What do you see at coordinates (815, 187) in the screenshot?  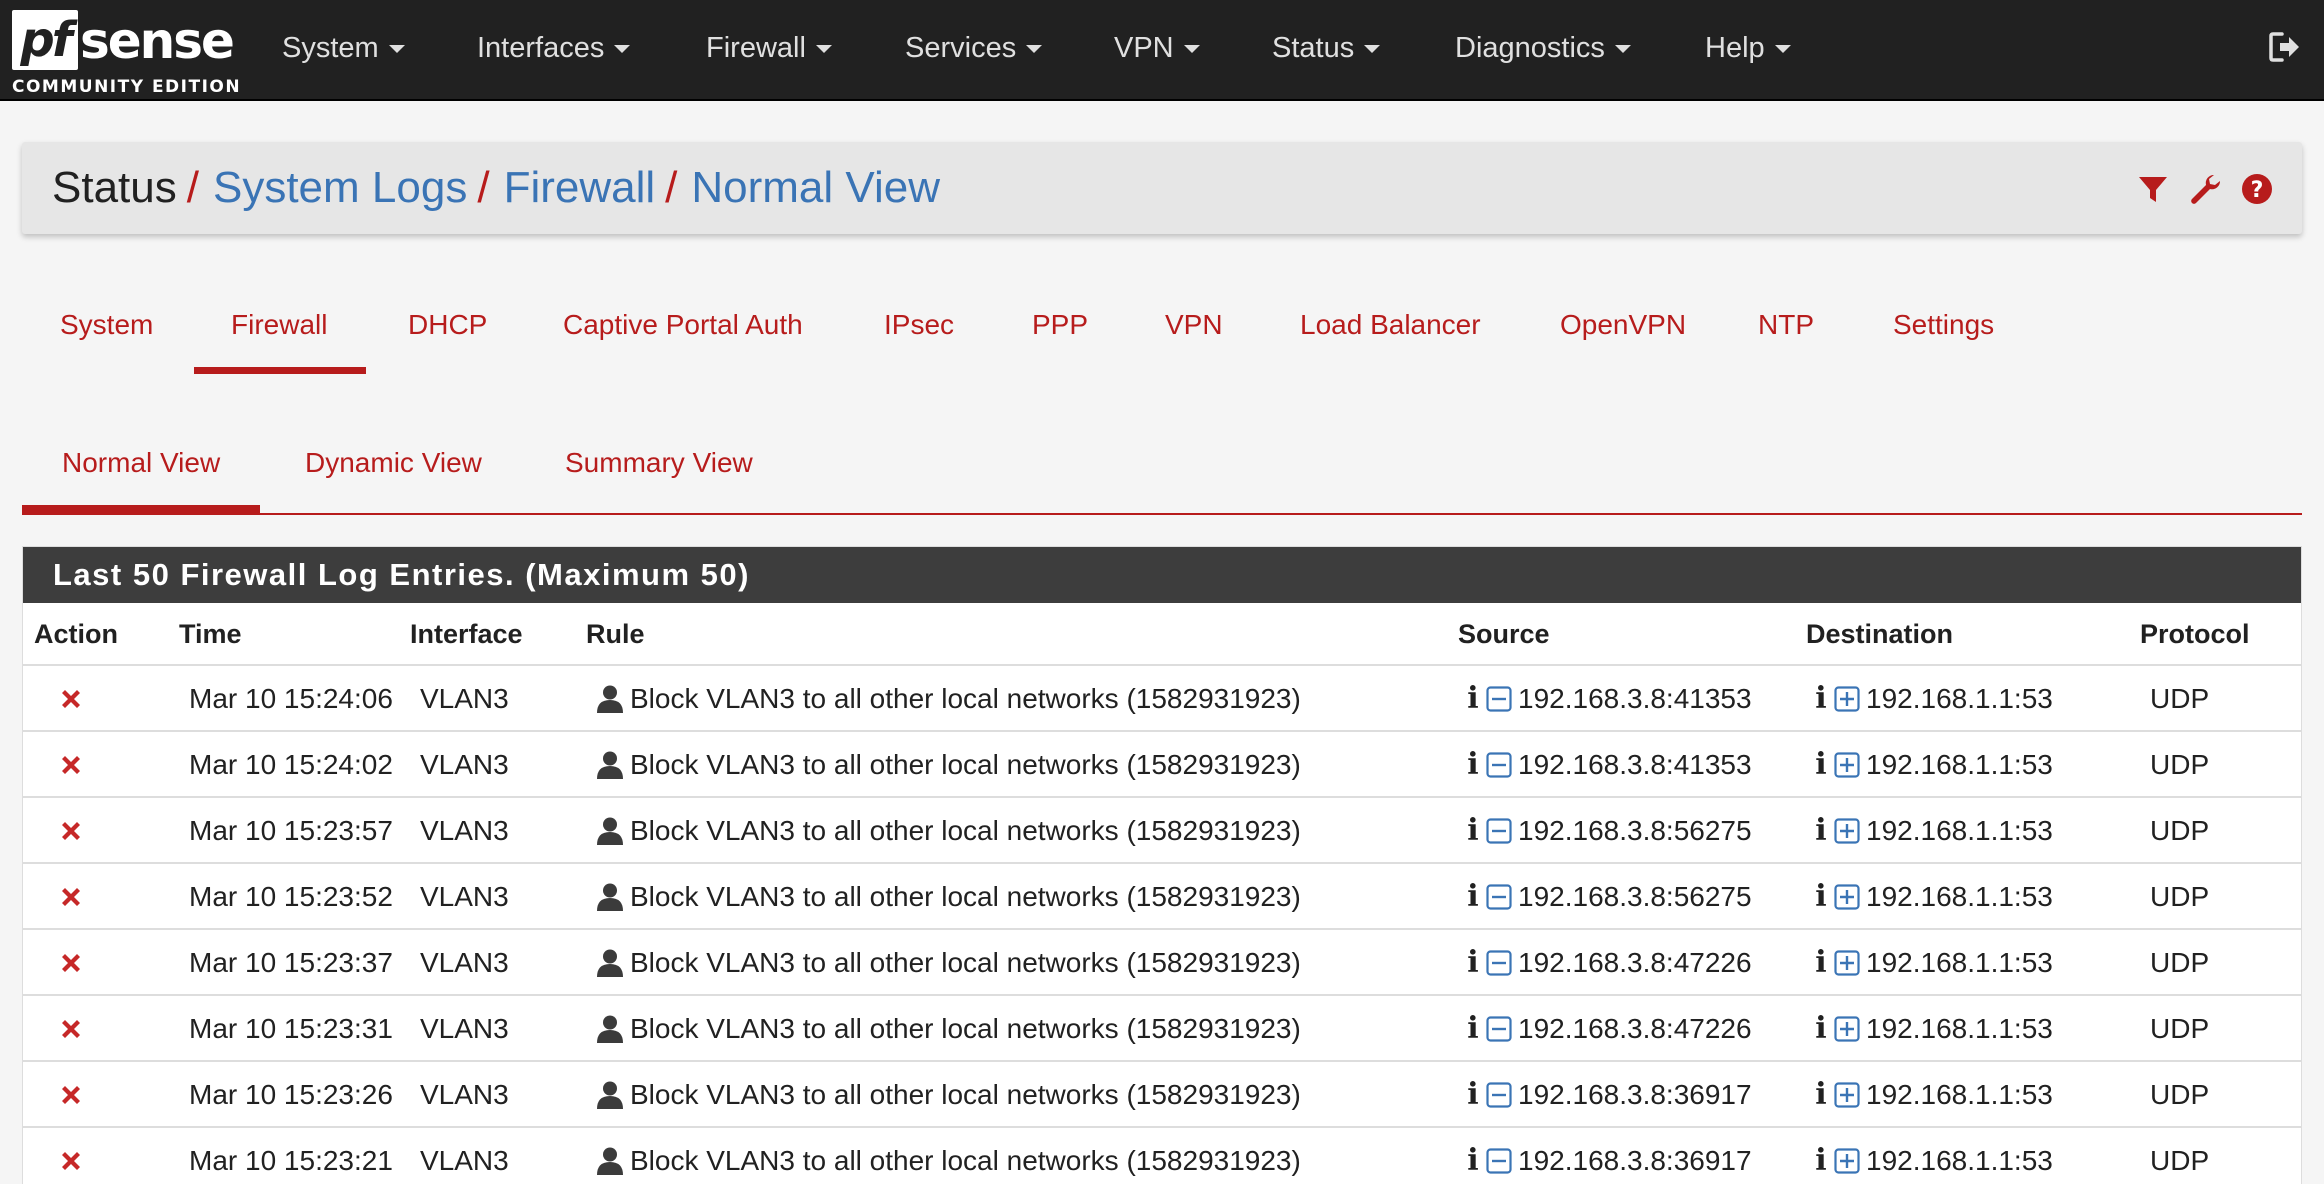 I see `breadcrumb-normal-view-link: Normal View` at bounding box center [815, 187].